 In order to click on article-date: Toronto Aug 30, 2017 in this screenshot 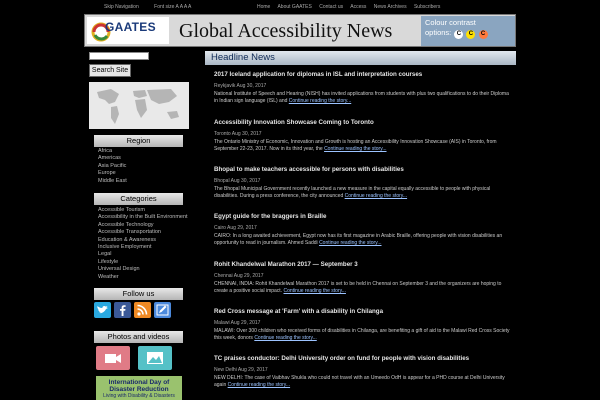, I will do `click(238, 134)`.